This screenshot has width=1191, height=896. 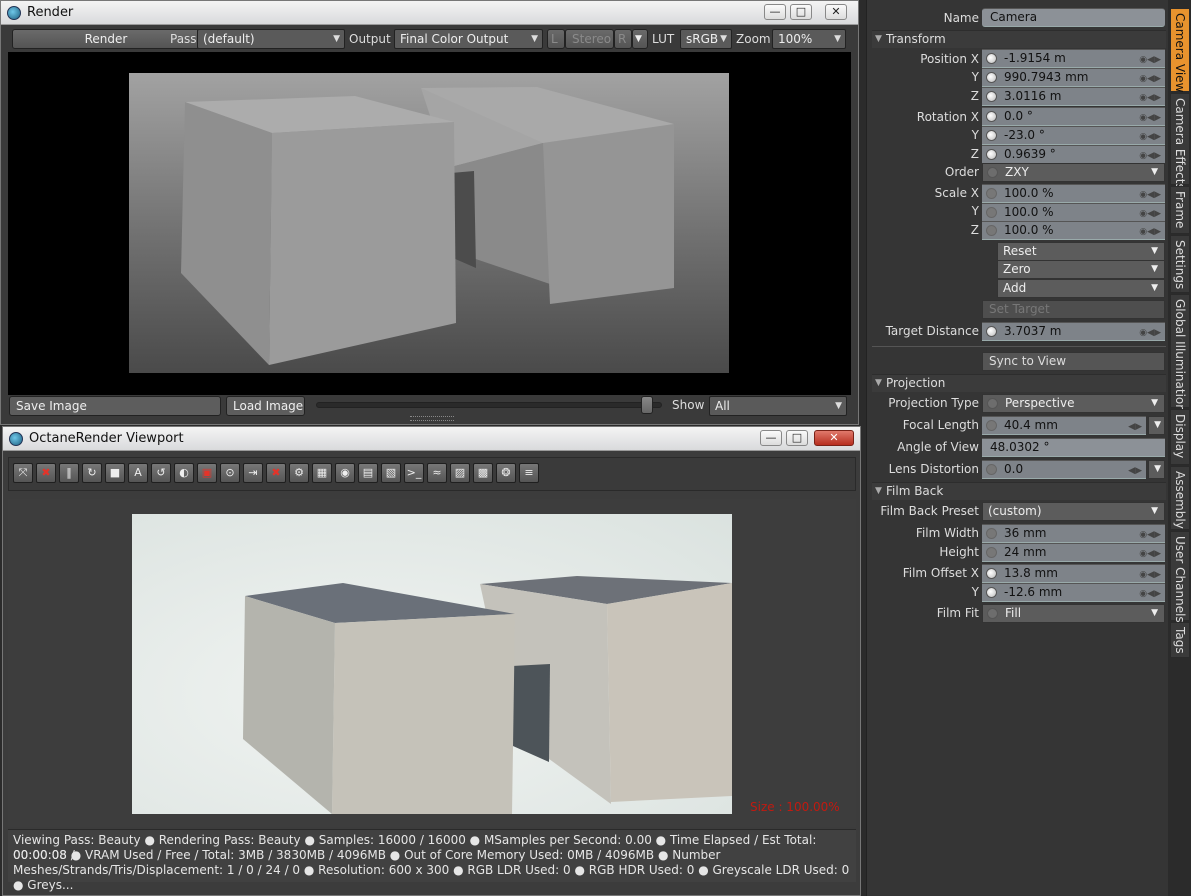 I want to click on tab-assembly: Assembly, so click(x=1180, y=498).